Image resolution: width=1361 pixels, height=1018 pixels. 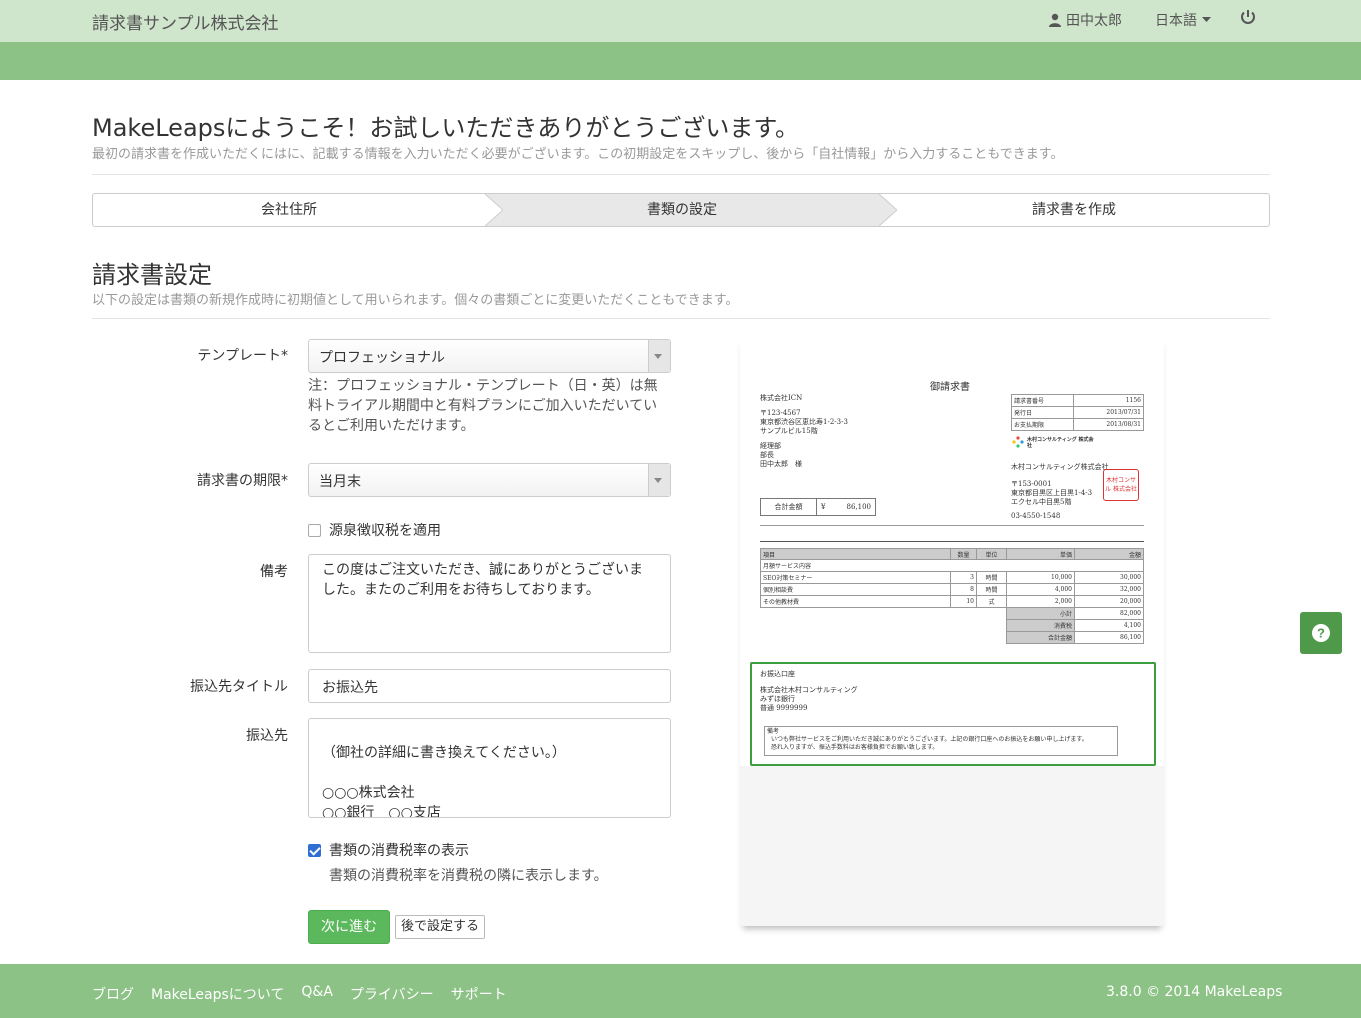 I want to click on step-arrow-icon, so click(x=494, y=210).